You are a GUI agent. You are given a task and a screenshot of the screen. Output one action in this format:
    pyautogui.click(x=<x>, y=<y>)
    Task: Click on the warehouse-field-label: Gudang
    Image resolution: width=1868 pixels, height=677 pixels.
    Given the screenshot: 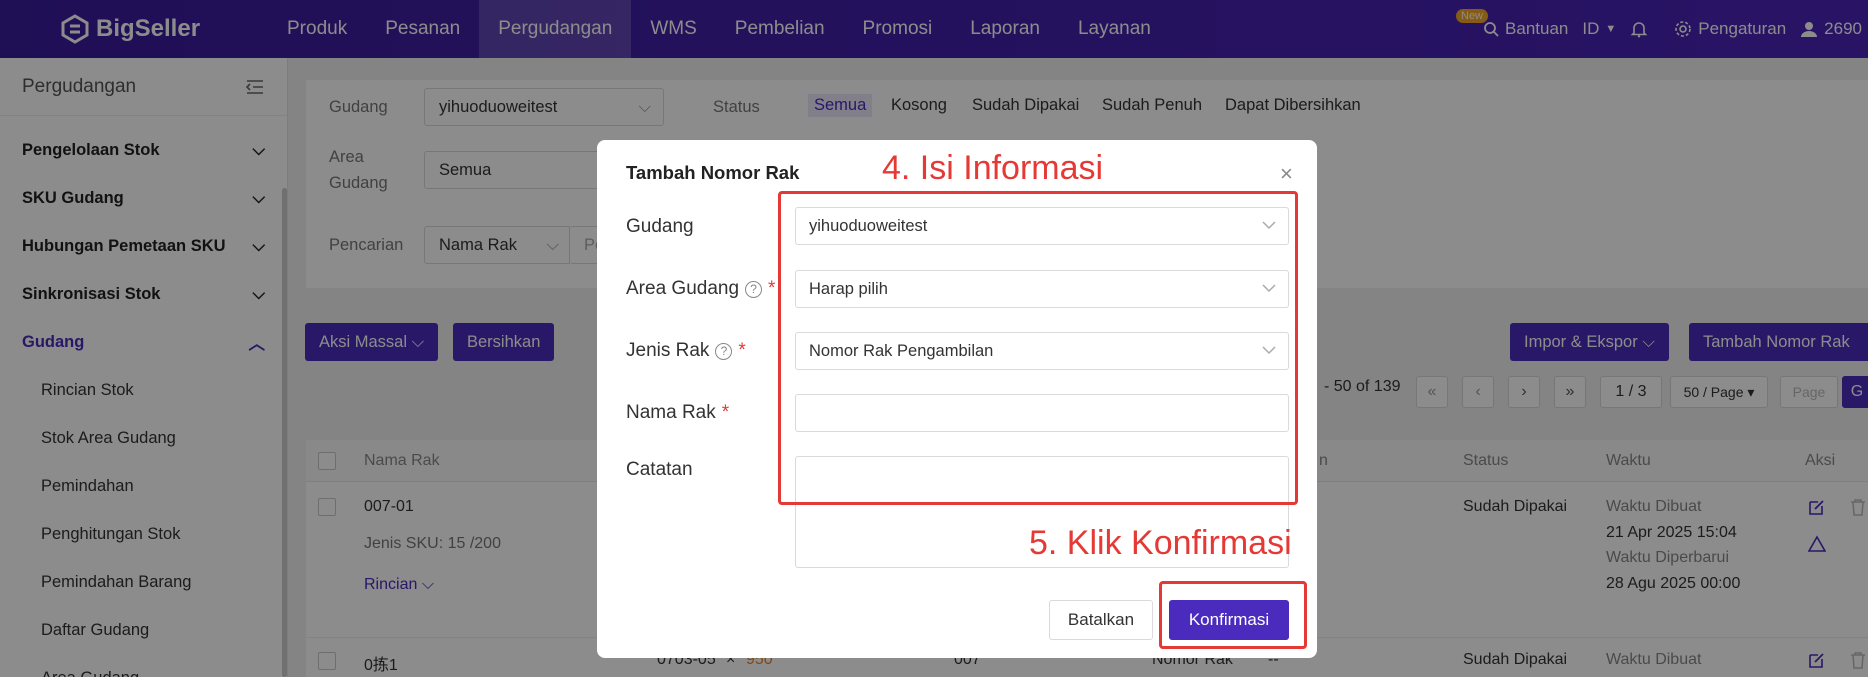 What is the action you would take?
    pyautogui.click(x=660, y=227)
    